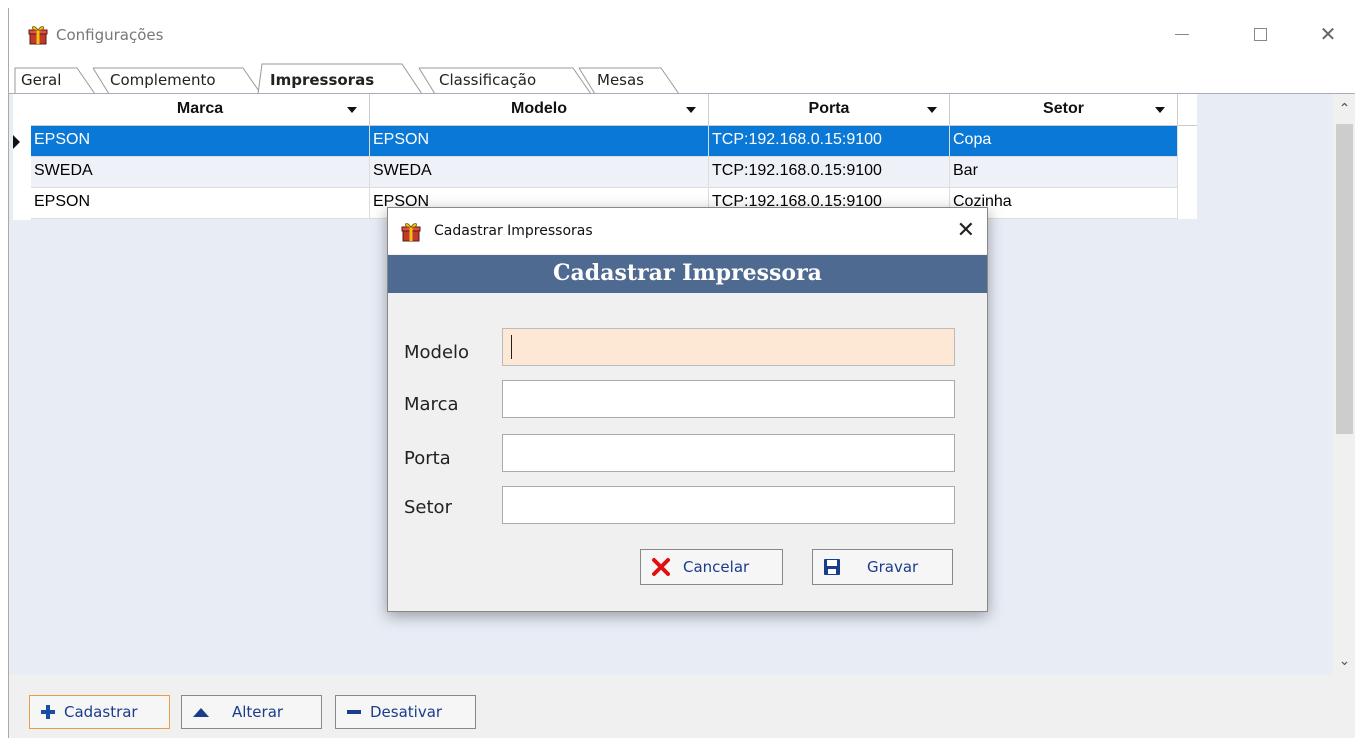 The width and height of the screenshot is (1355, 738). Describe the element at coordinates (728, 453) in the screenshot. I see `porta-field` at that location.